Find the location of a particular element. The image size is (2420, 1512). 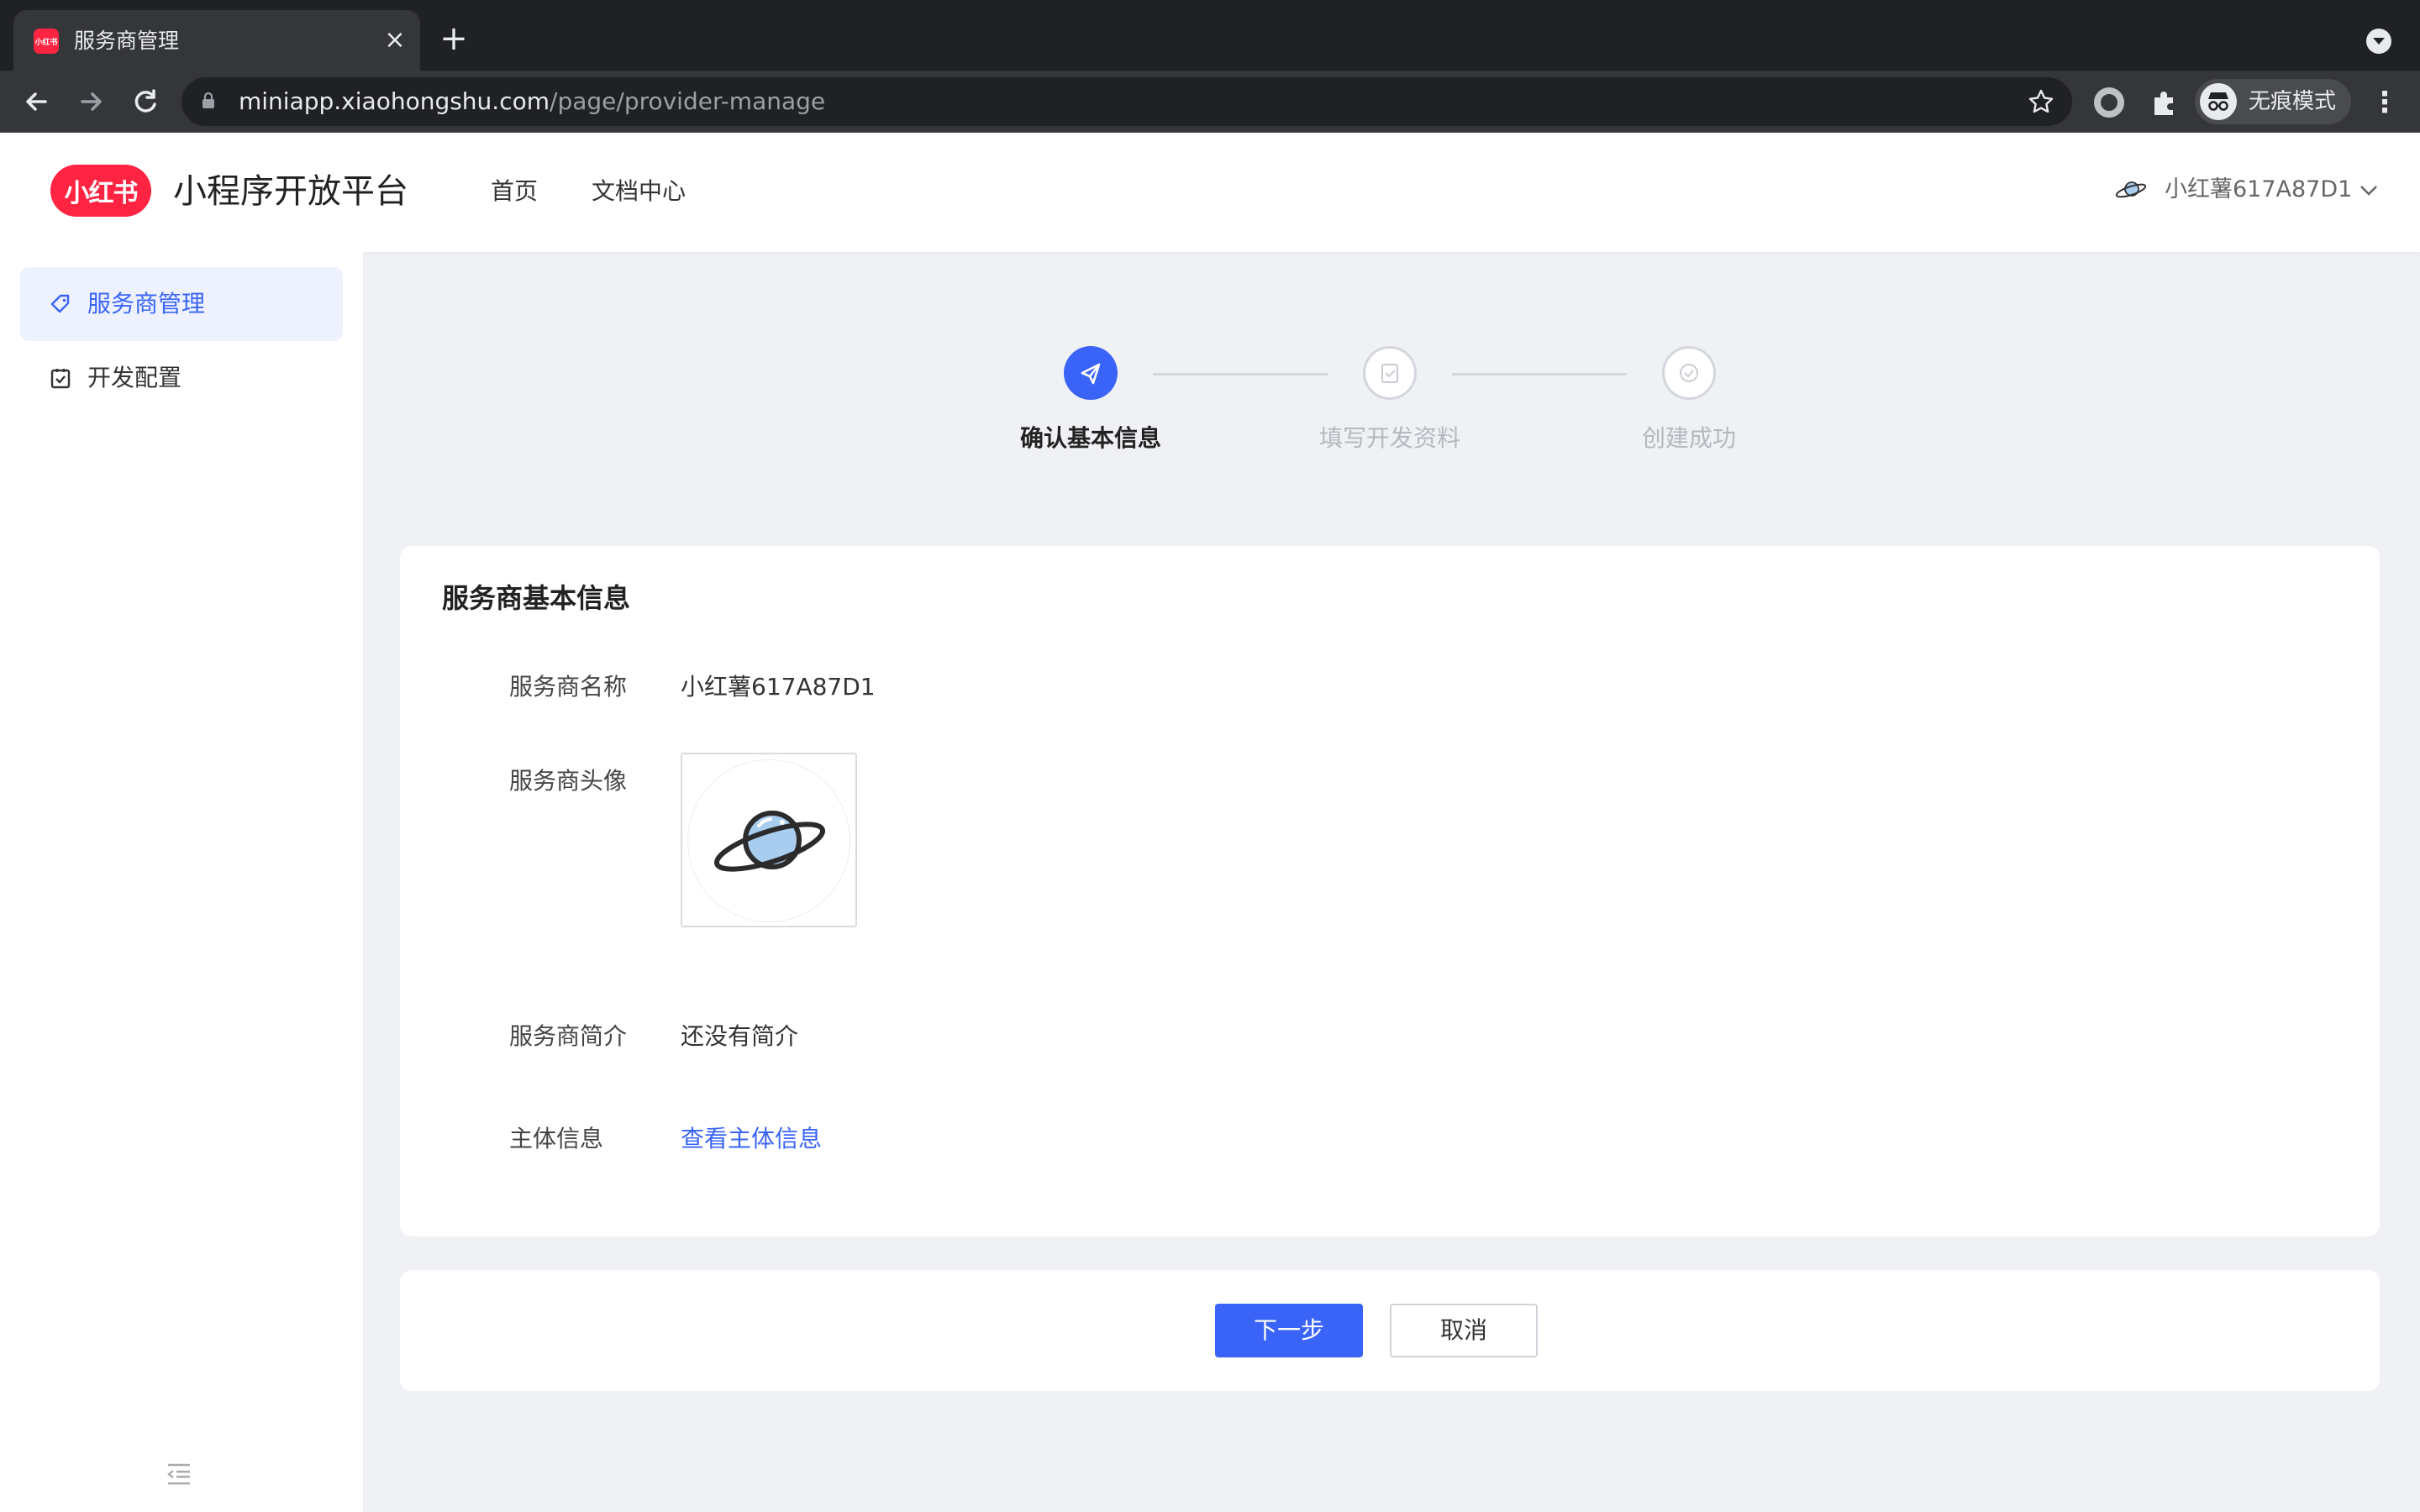

xiaohongshu-favicon-icon: 小红书 is located at coordinates (46, 41).